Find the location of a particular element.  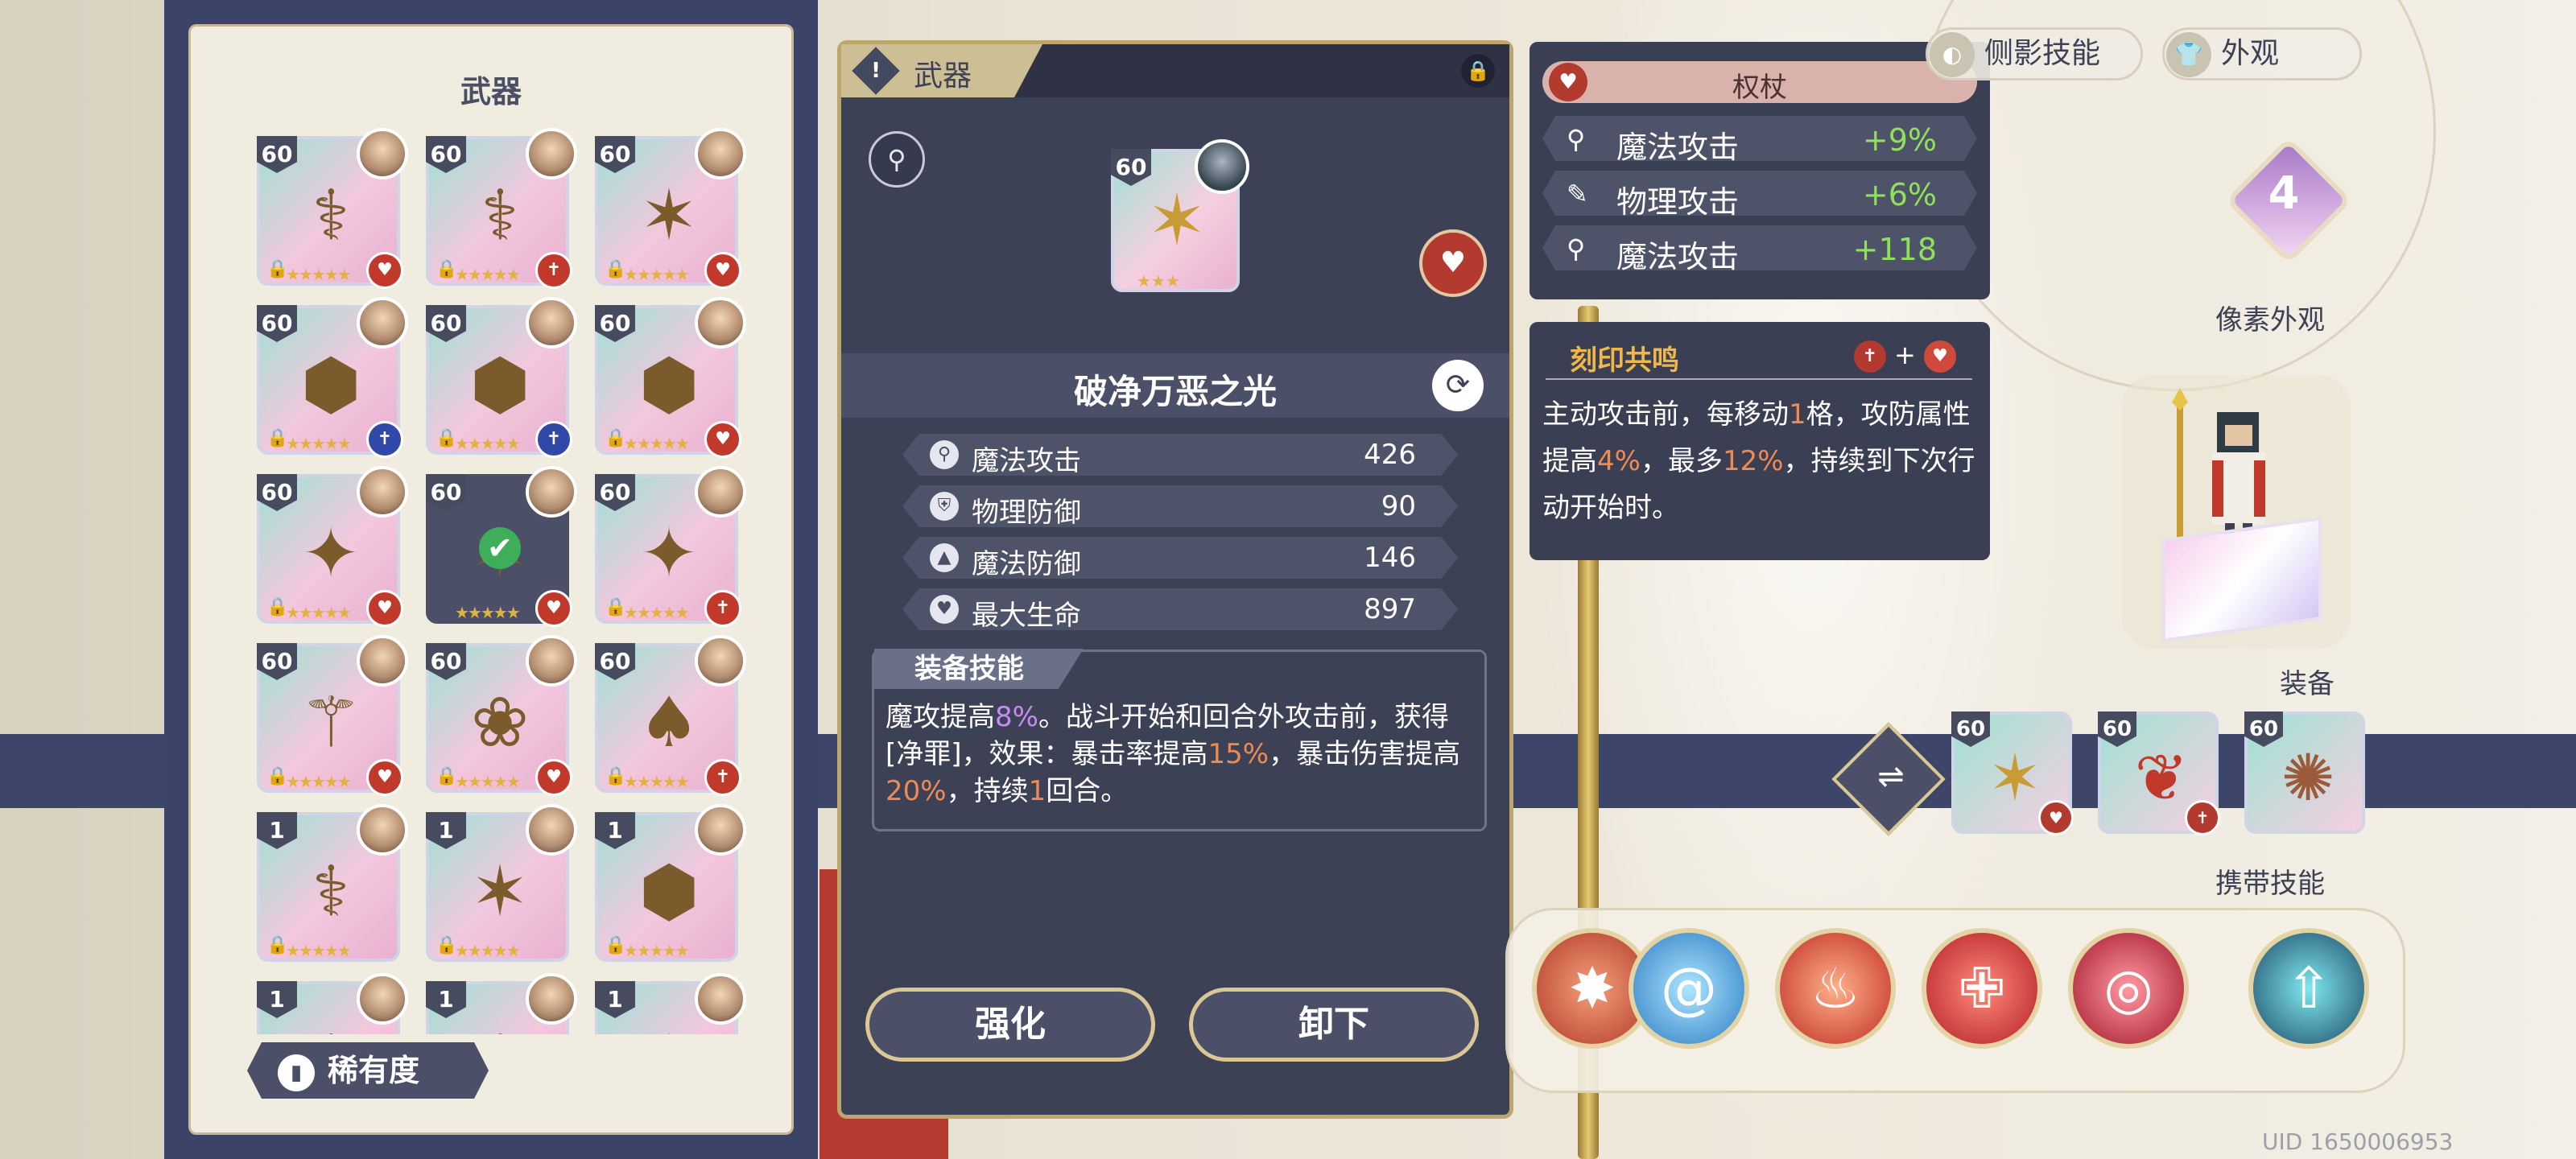

resonance-title: 刻印共鸣 is located at coordinates (1624, 360).